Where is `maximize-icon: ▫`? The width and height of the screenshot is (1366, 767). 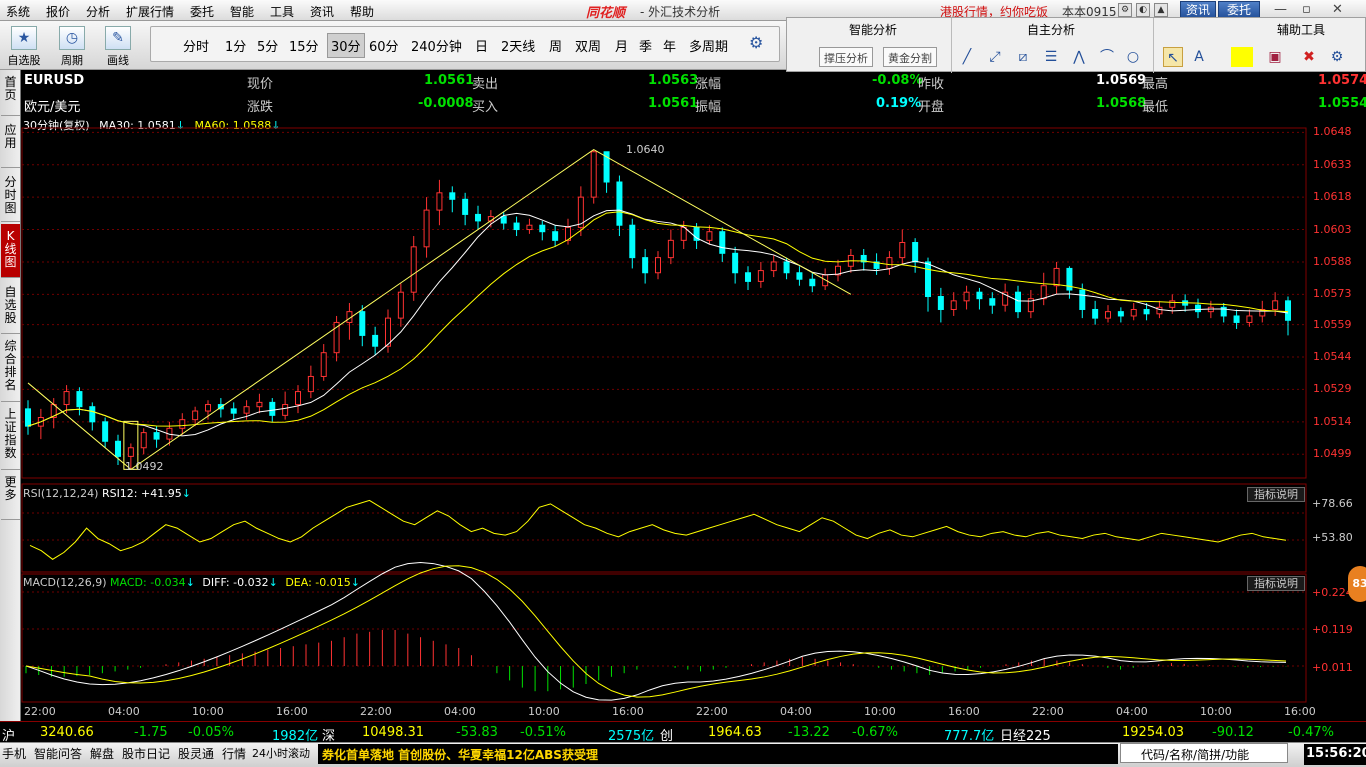
maximize-icon: ▫ is located at coordinates (1306, 9).